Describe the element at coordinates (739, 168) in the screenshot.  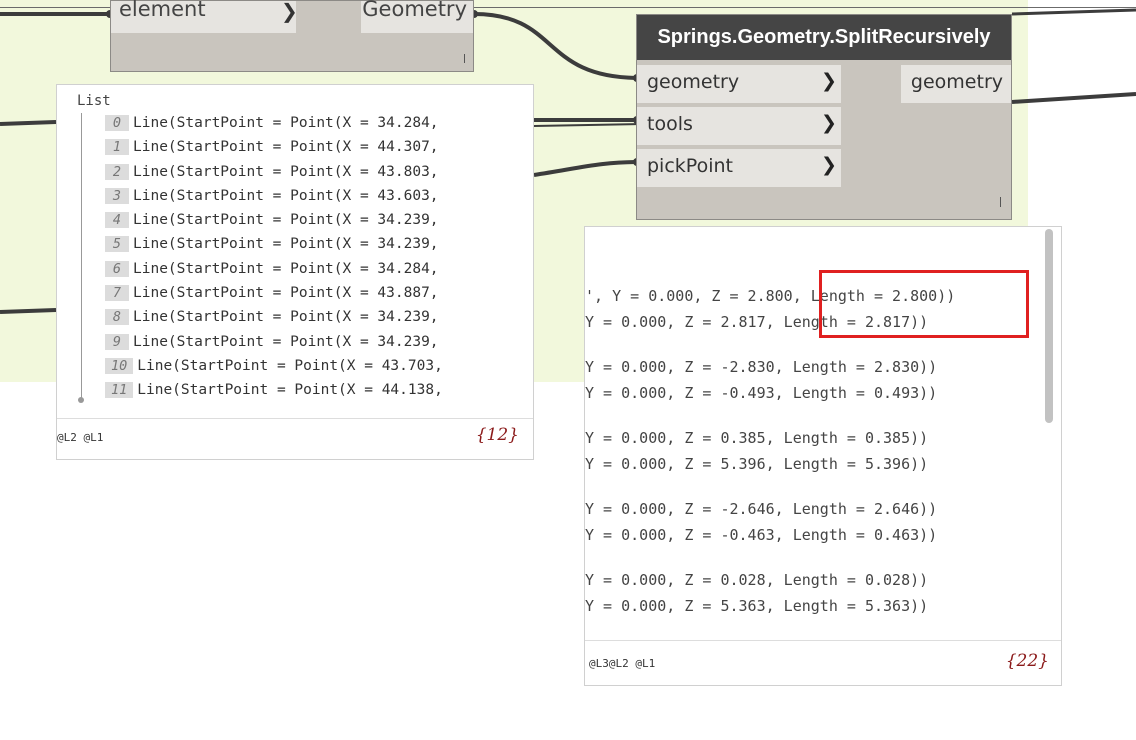
I see `input-port-pickpoint: pickPoint ❯` at that location.